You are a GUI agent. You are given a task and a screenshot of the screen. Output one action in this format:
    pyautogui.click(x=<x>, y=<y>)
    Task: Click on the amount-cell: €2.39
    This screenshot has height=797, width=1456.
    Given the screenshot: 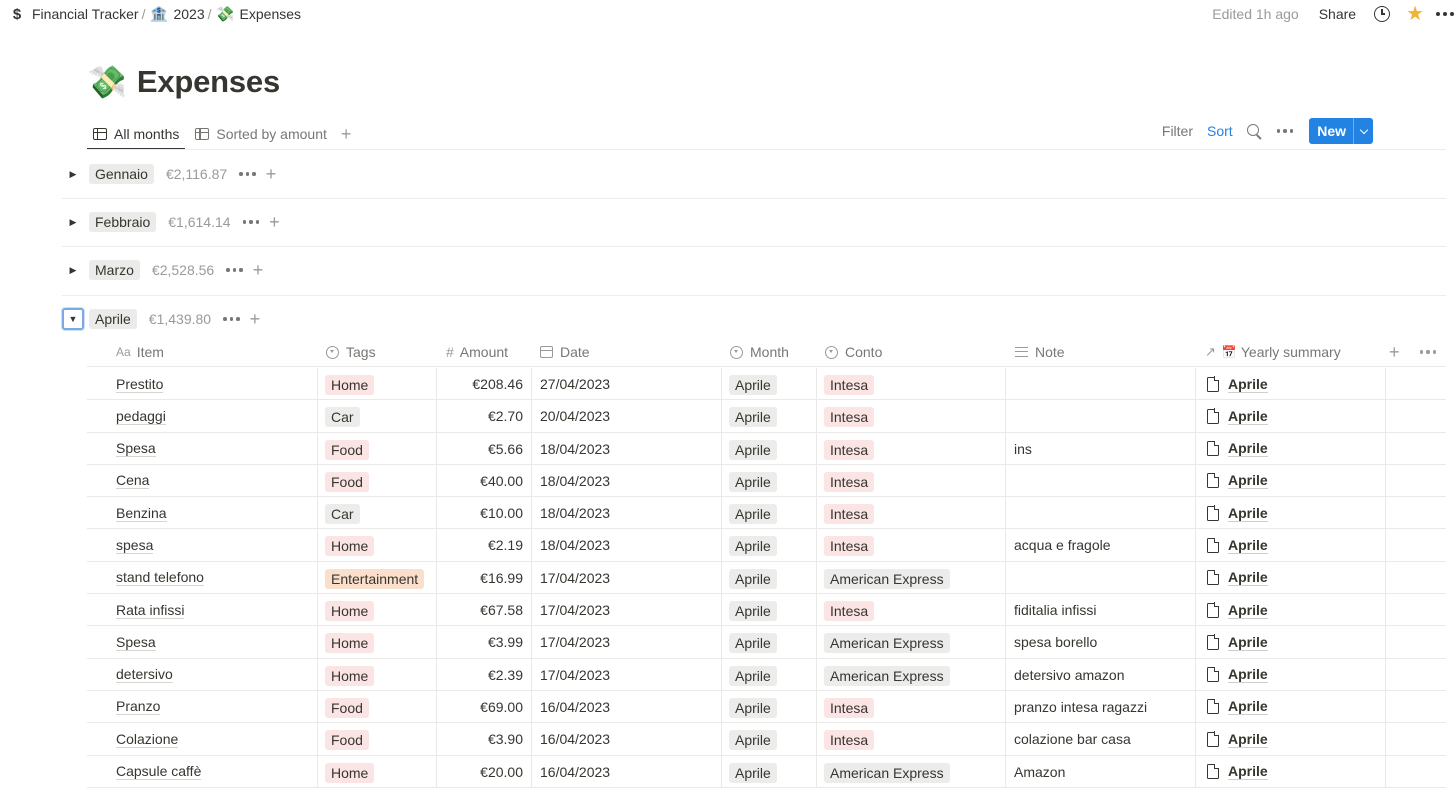 What is the action you would take?
    pyautogui.click(x=484, y=674)
    